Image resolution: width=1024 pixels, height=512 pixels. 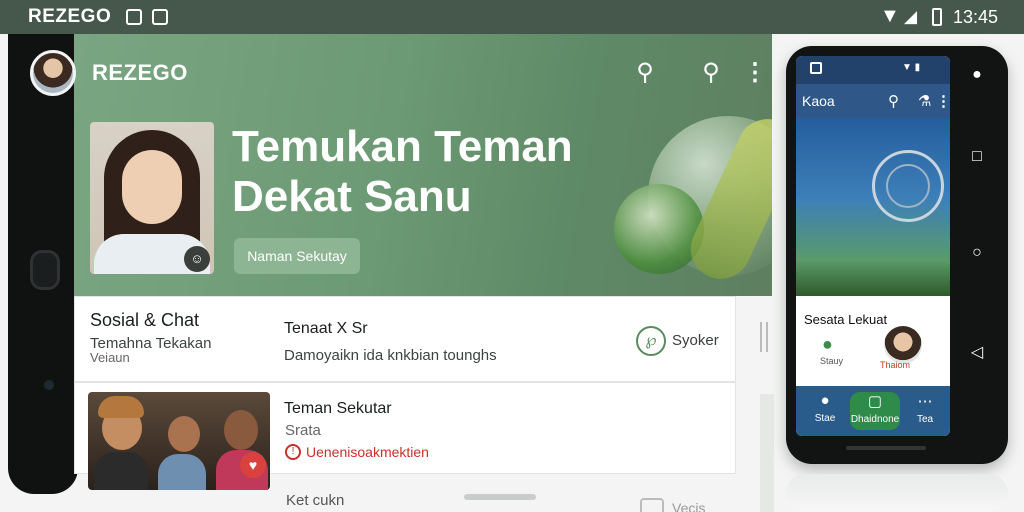 What do you see at coordinates (390, 355) in the screenshot?
I see `chat-message-preview: Damoyaikn ida knkbian tounghs` at bounding box center [390, 355].